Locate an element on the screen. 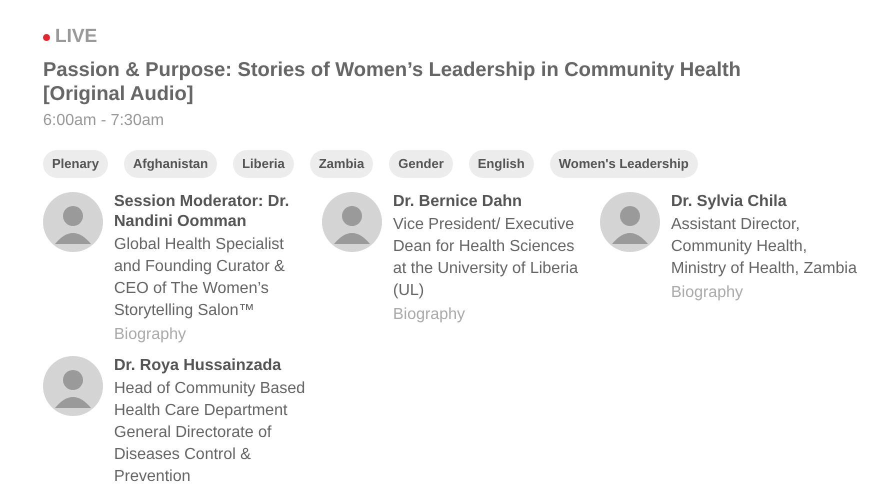 This screenshot has width=890, height=501. speaker-description: Assistant Director, Community Health, Ministry of Health, Zambia is located at coordinates (764, 247).